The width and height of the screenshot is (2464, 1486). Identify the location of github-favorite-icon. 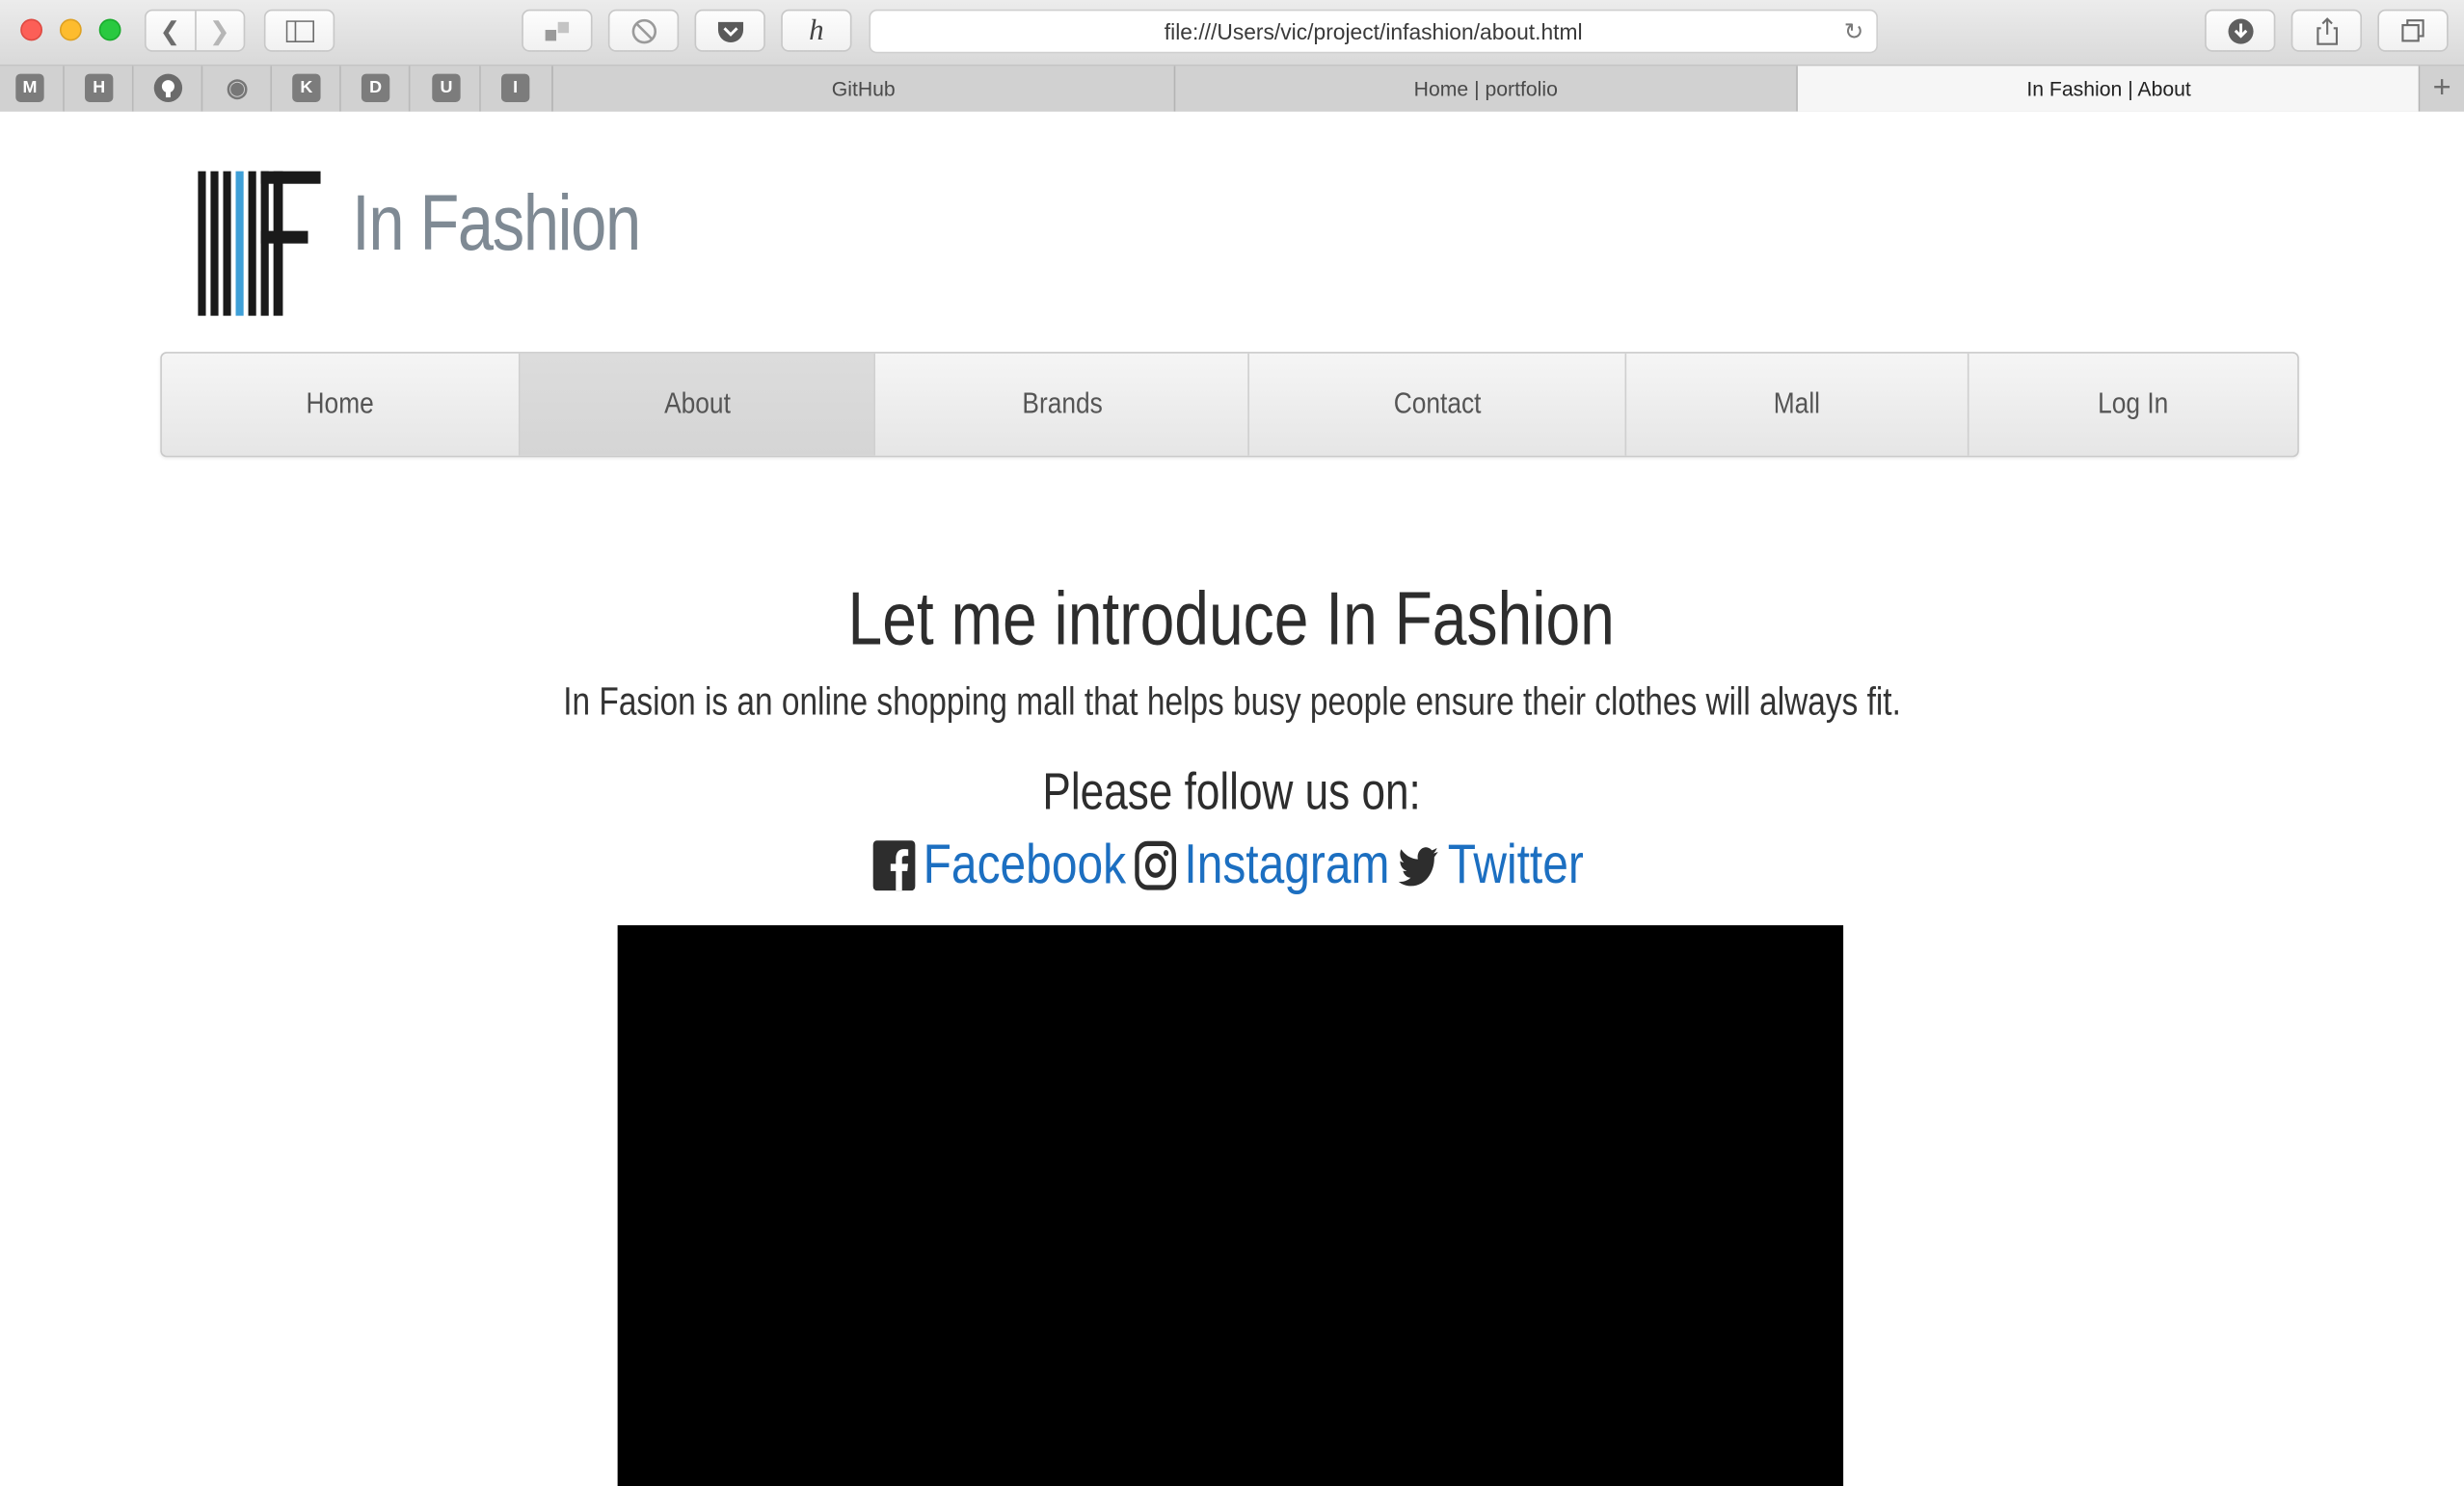
(168, 87).